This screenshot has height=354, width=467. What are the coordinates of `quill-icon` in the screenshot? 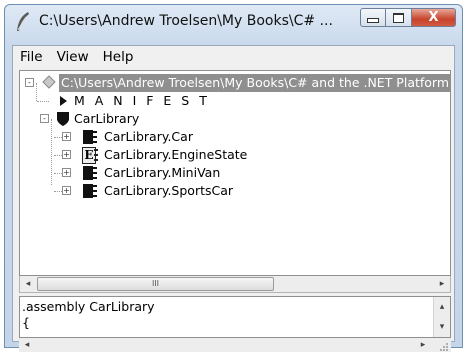 It's located at (24, 22).